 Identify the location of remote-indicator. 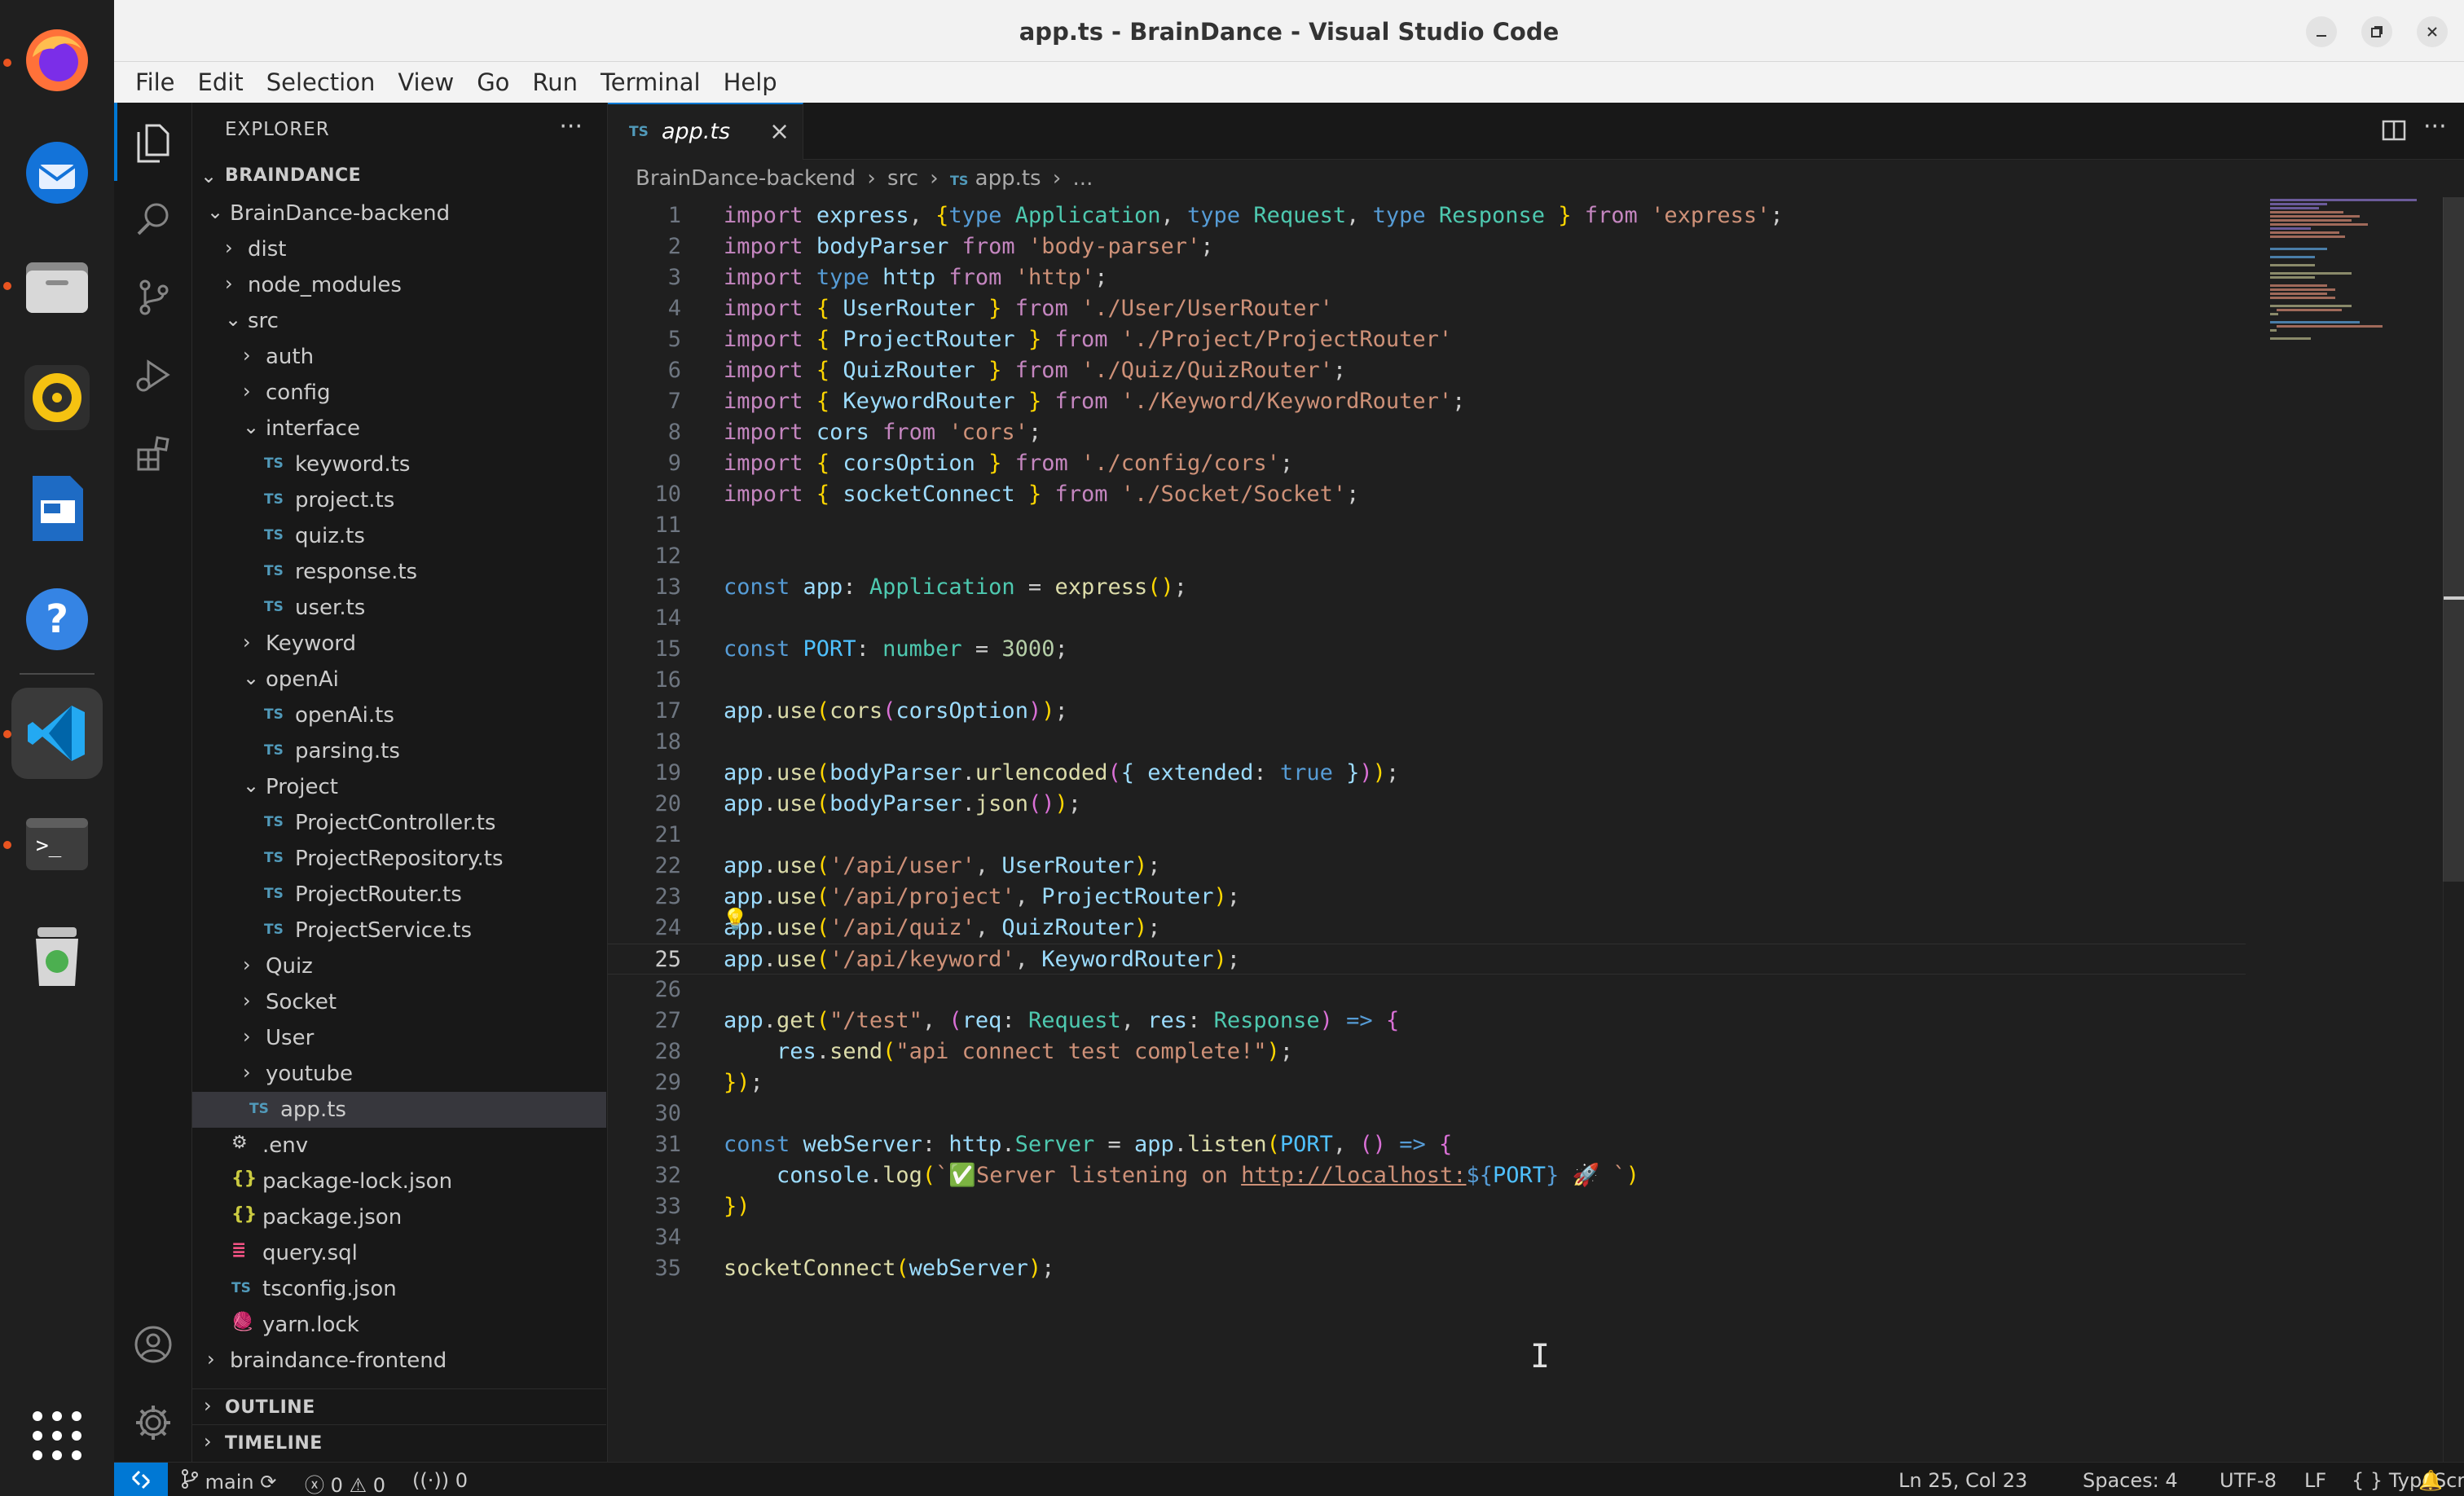
(141, 1479).